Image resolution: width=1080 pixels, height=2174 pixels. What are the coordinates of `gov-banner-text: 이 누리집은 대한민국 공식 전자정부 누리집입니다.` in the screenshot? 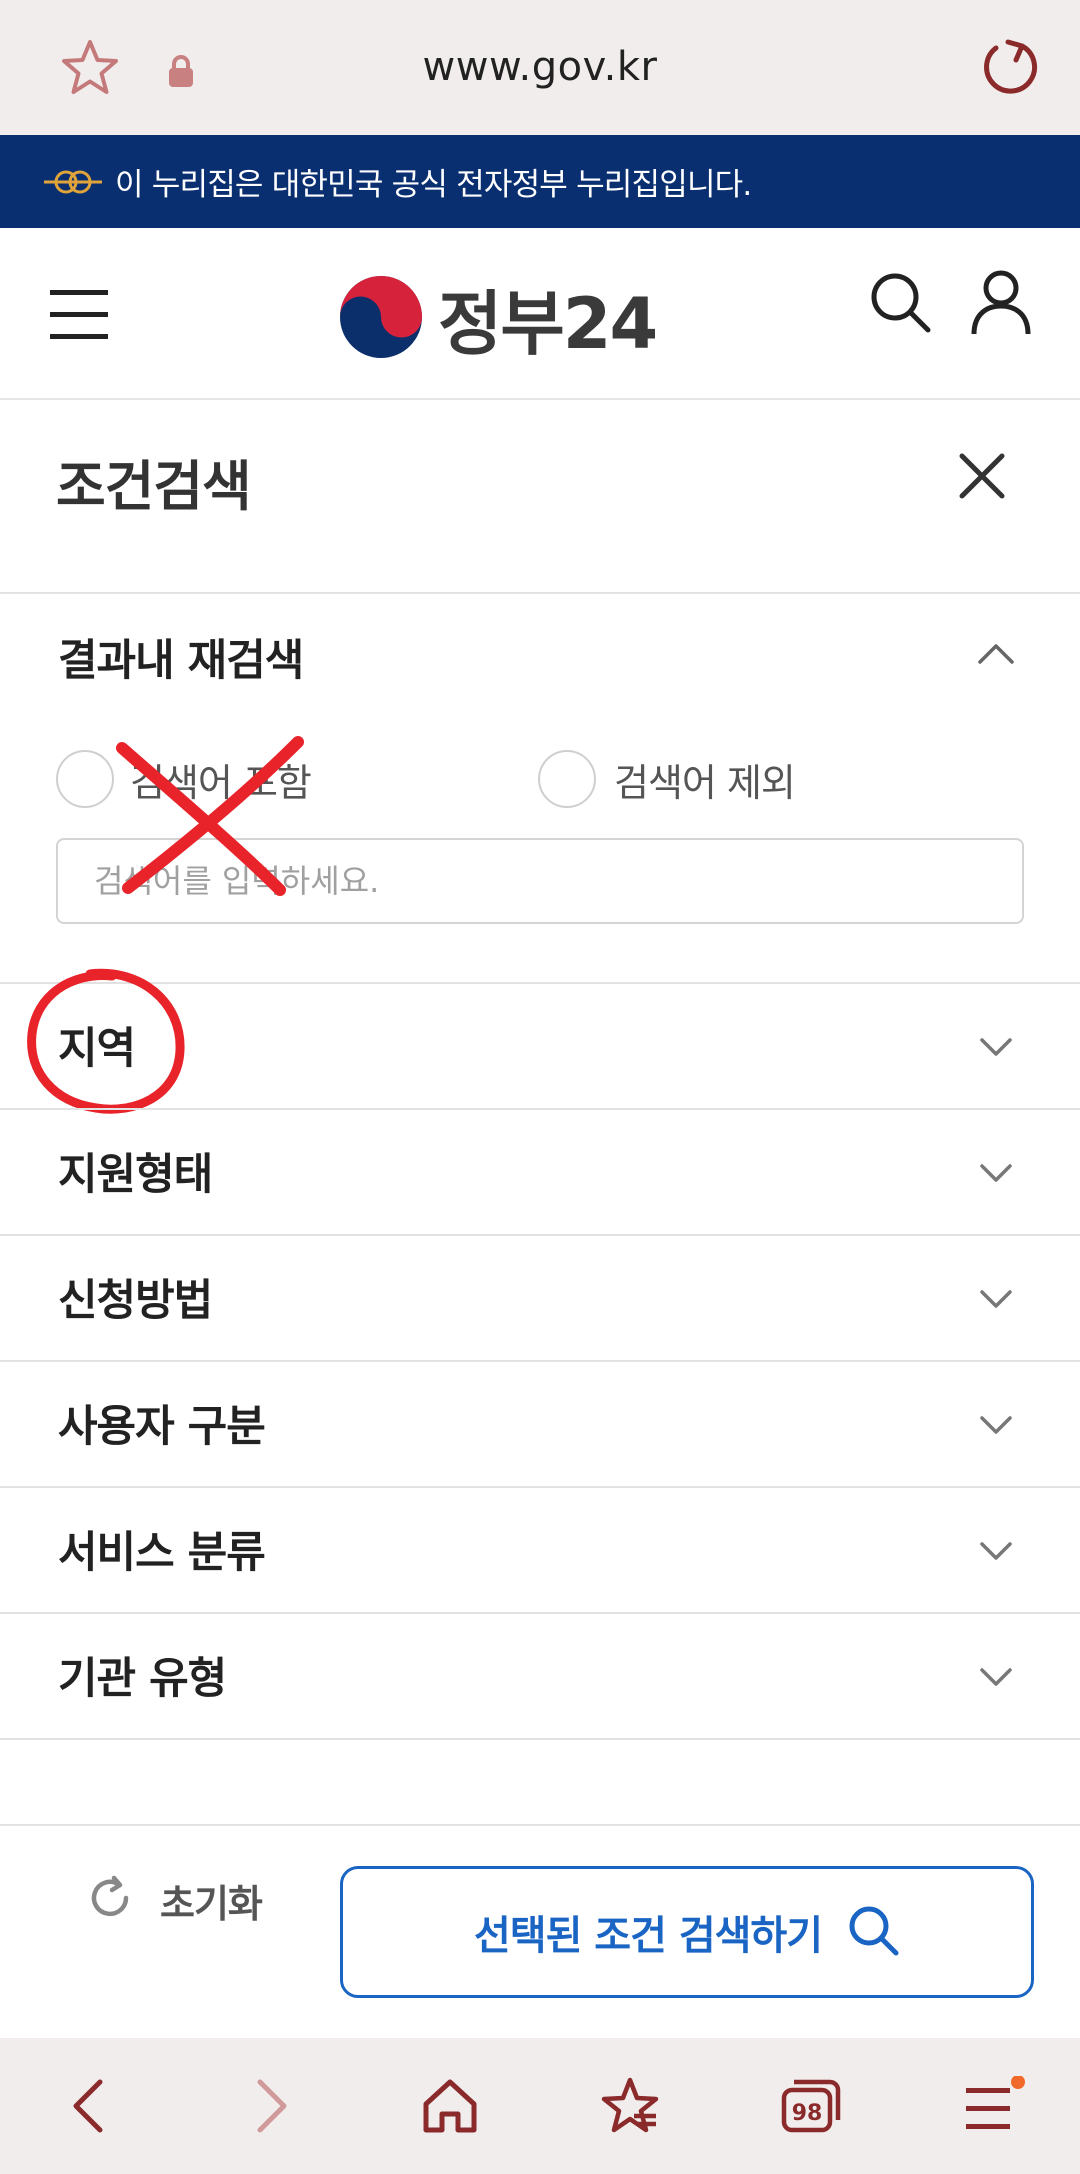 It's located at (433, 185).